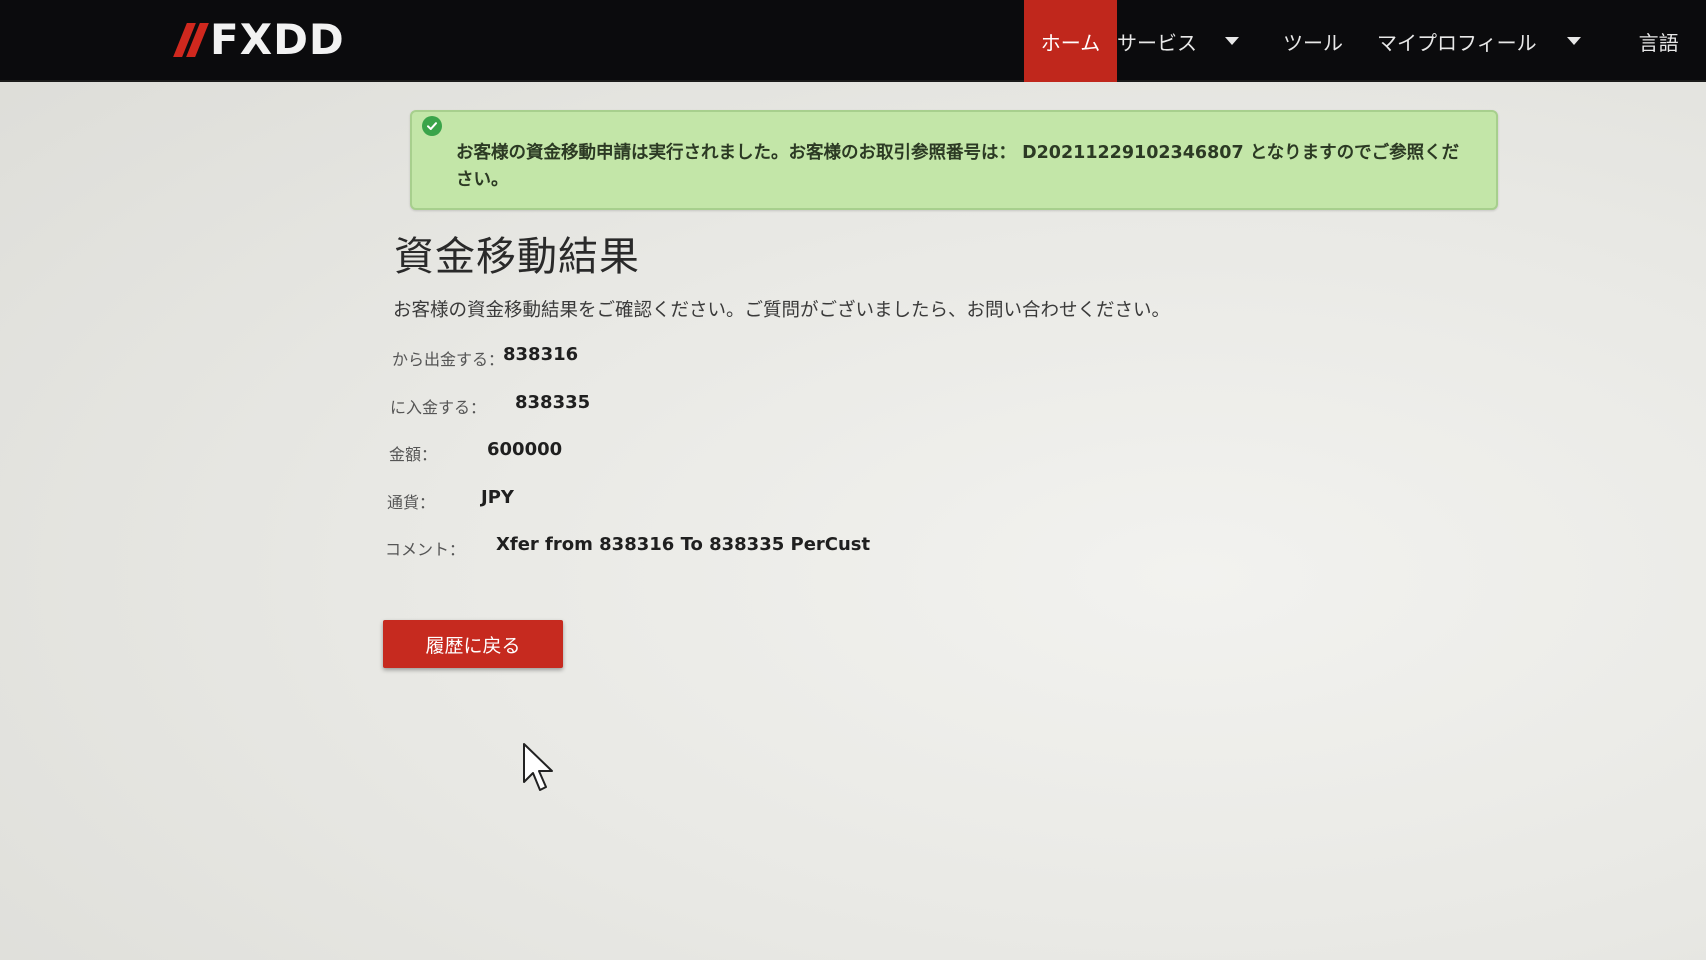  I want to click on back-to-history-button: 履歴に戻る, so click(473, 644).